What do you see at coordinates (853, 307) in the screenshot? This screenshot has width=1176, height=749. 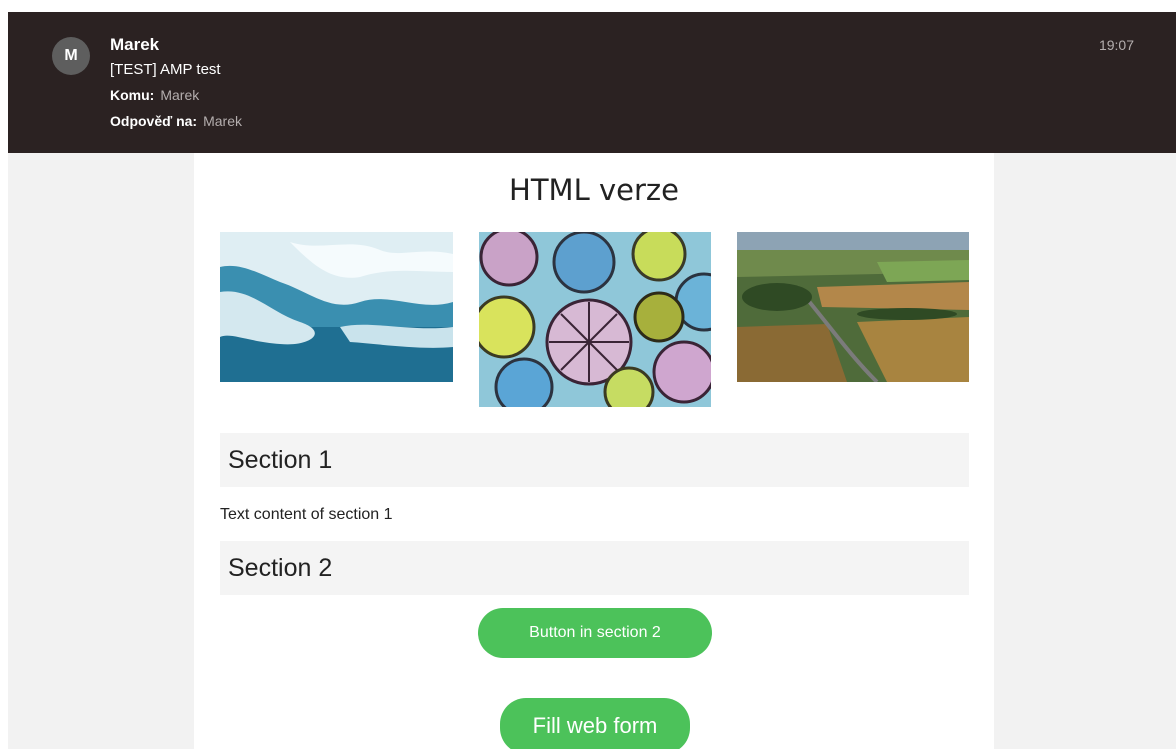 I see `aerial-fields-image` at bounding box center [853, 307].